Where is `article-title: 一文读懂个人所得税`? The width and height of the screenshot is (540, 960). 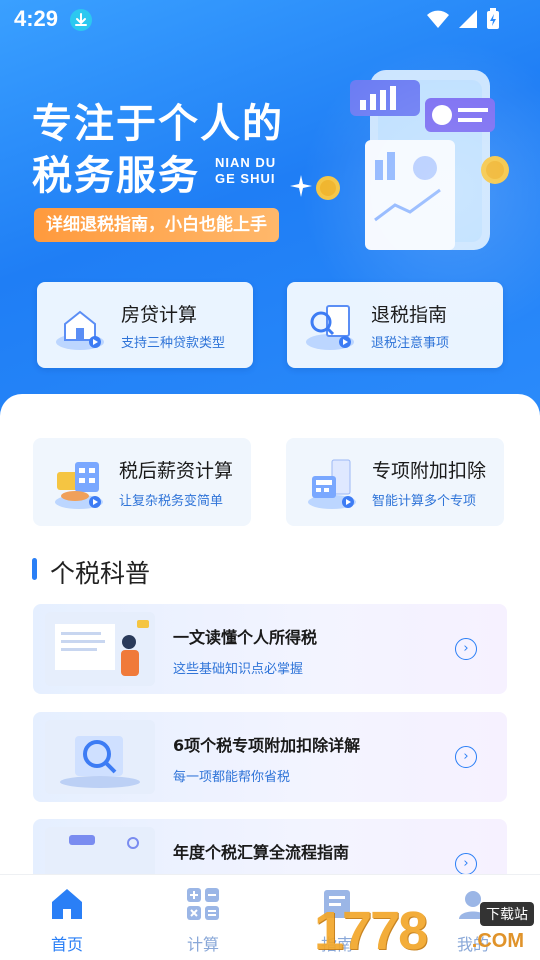
article-title: 一文读懂个人所得税 is located at coordinates (245, 637).